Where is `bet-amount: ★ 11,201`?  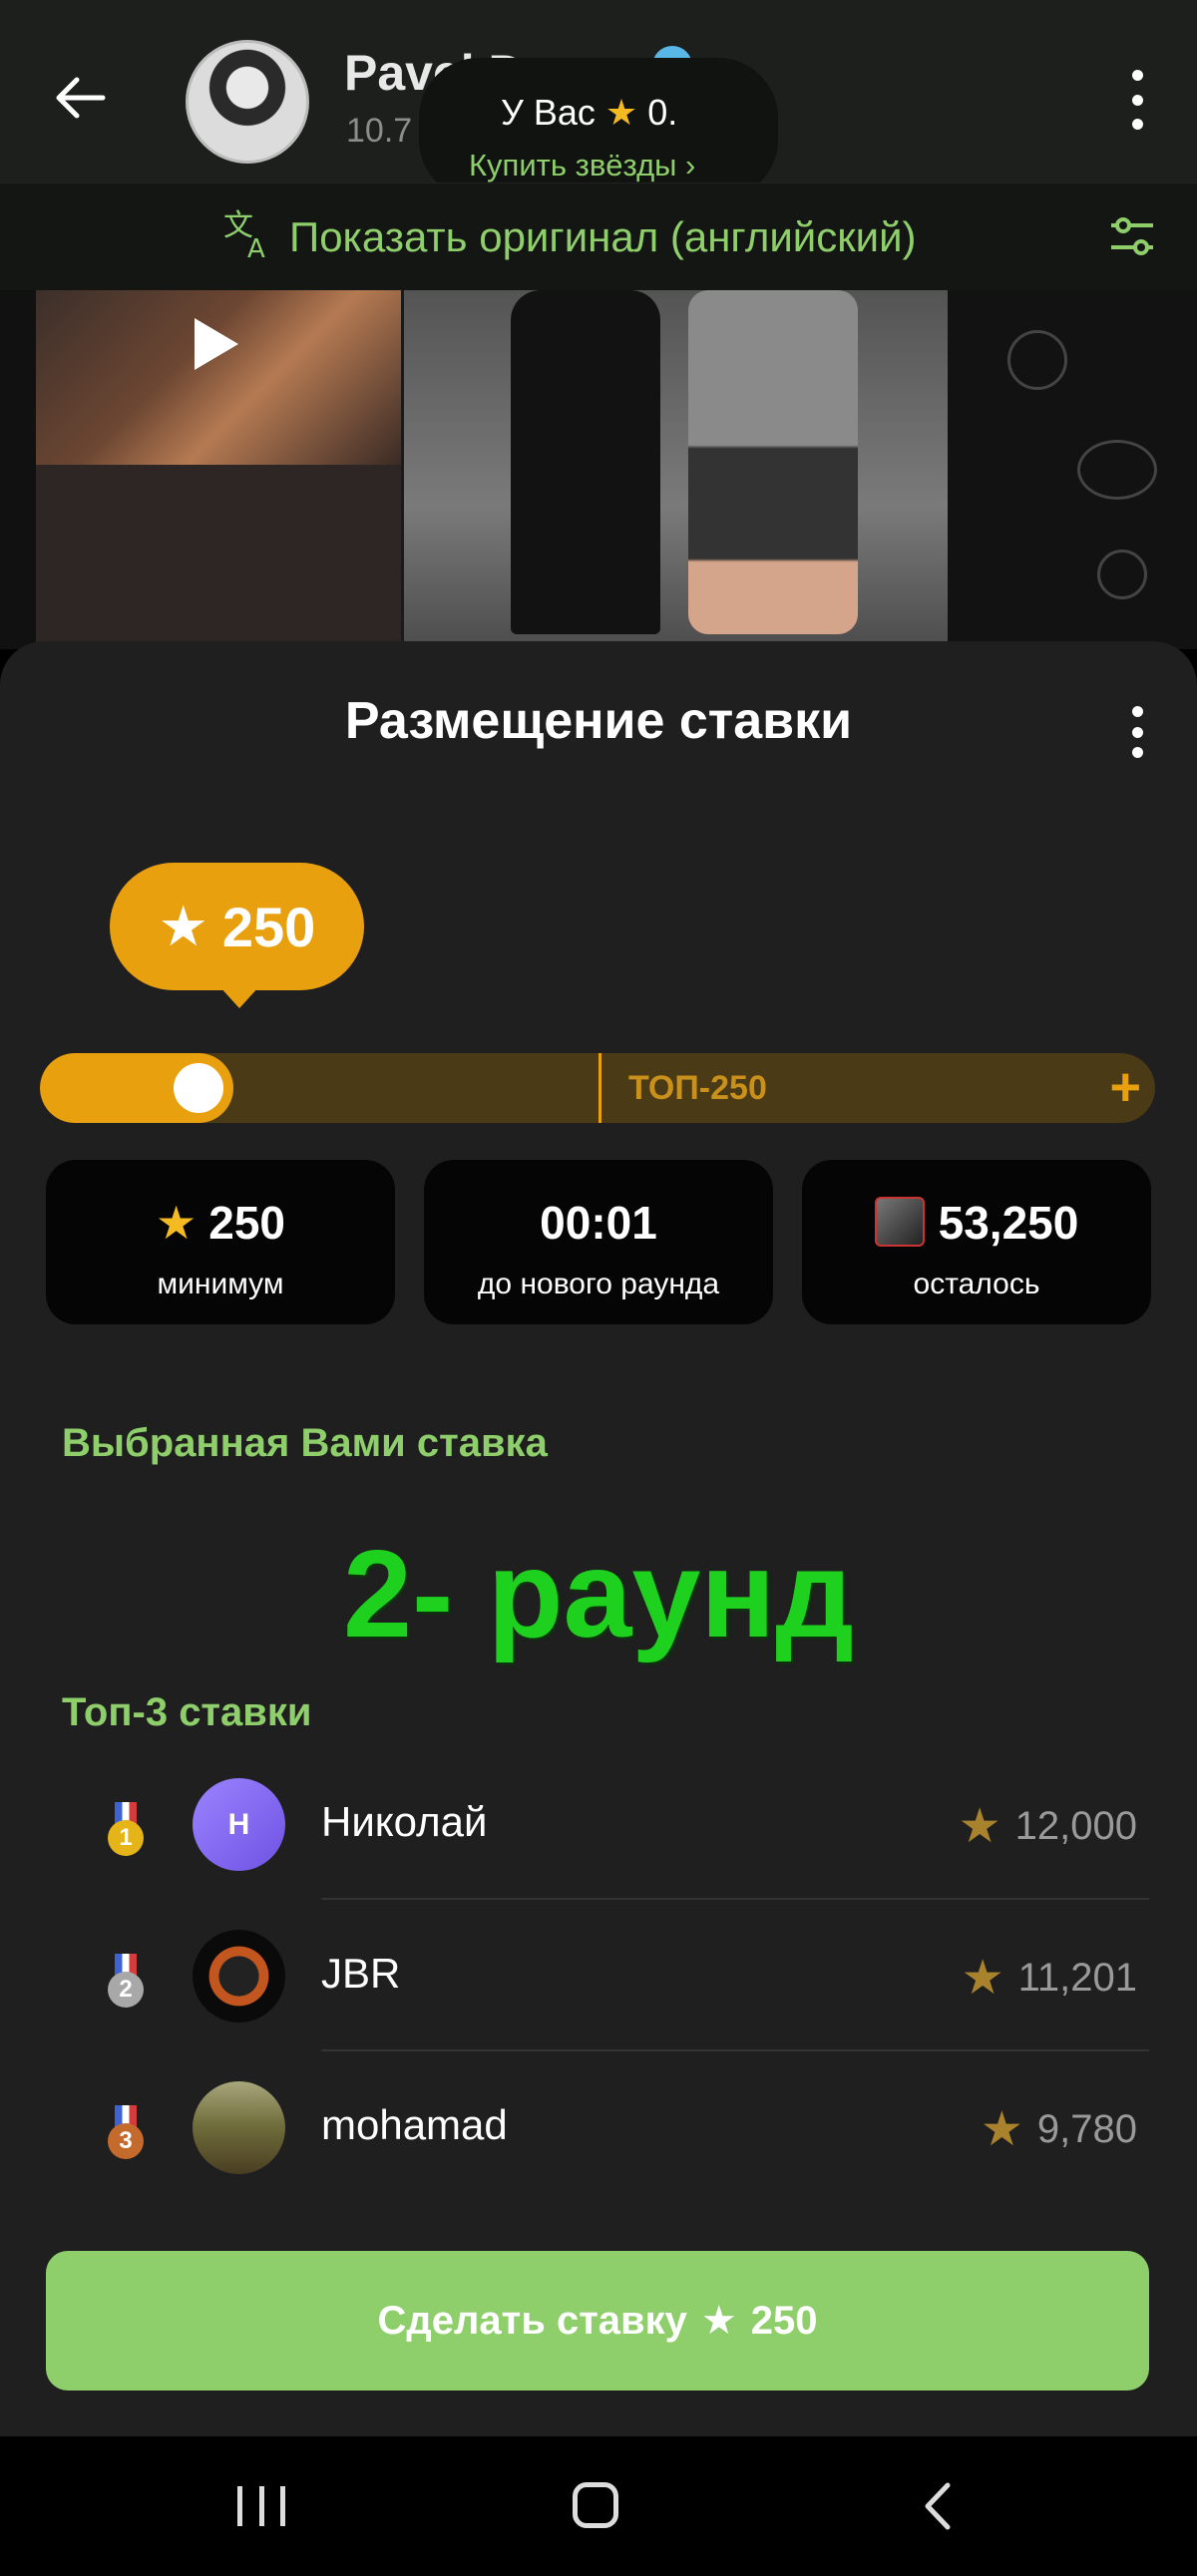 bet-amount: ★ 11,201 is located at coordinates (1049, 1978).